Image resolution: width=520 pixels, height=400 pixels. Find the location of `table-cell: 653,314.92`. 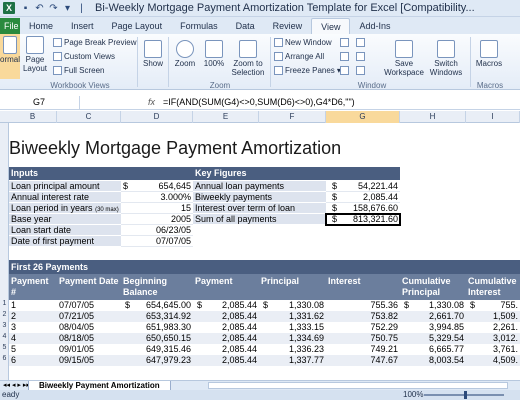

table-cell: 653,314.92 is located at coordinates (157, 316).